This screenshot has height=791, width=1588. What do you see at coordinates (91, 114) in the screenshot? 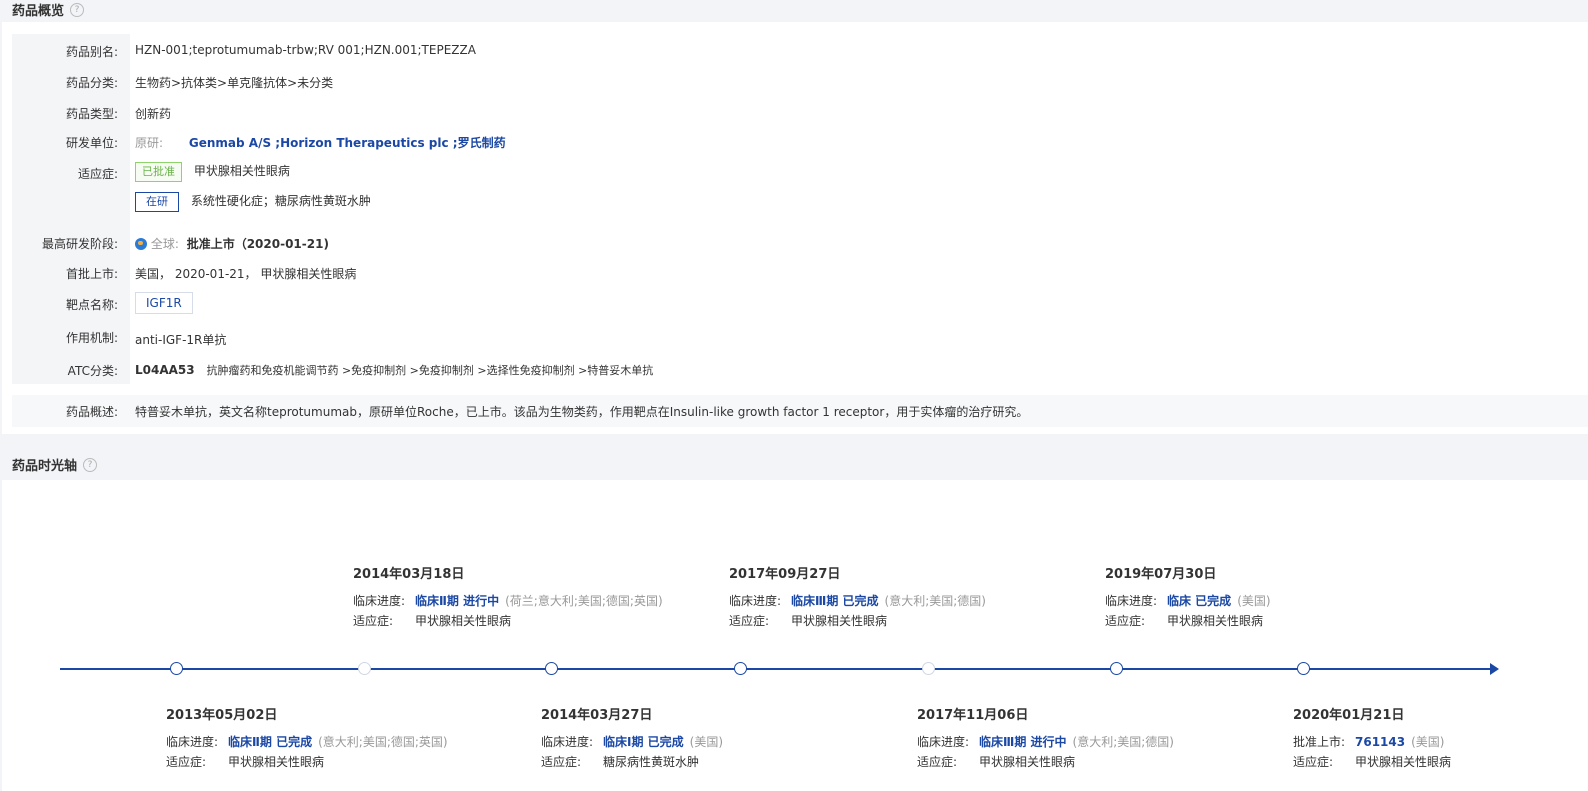
I see `type-label: 药品类型:` at bounding box center [91, 114].